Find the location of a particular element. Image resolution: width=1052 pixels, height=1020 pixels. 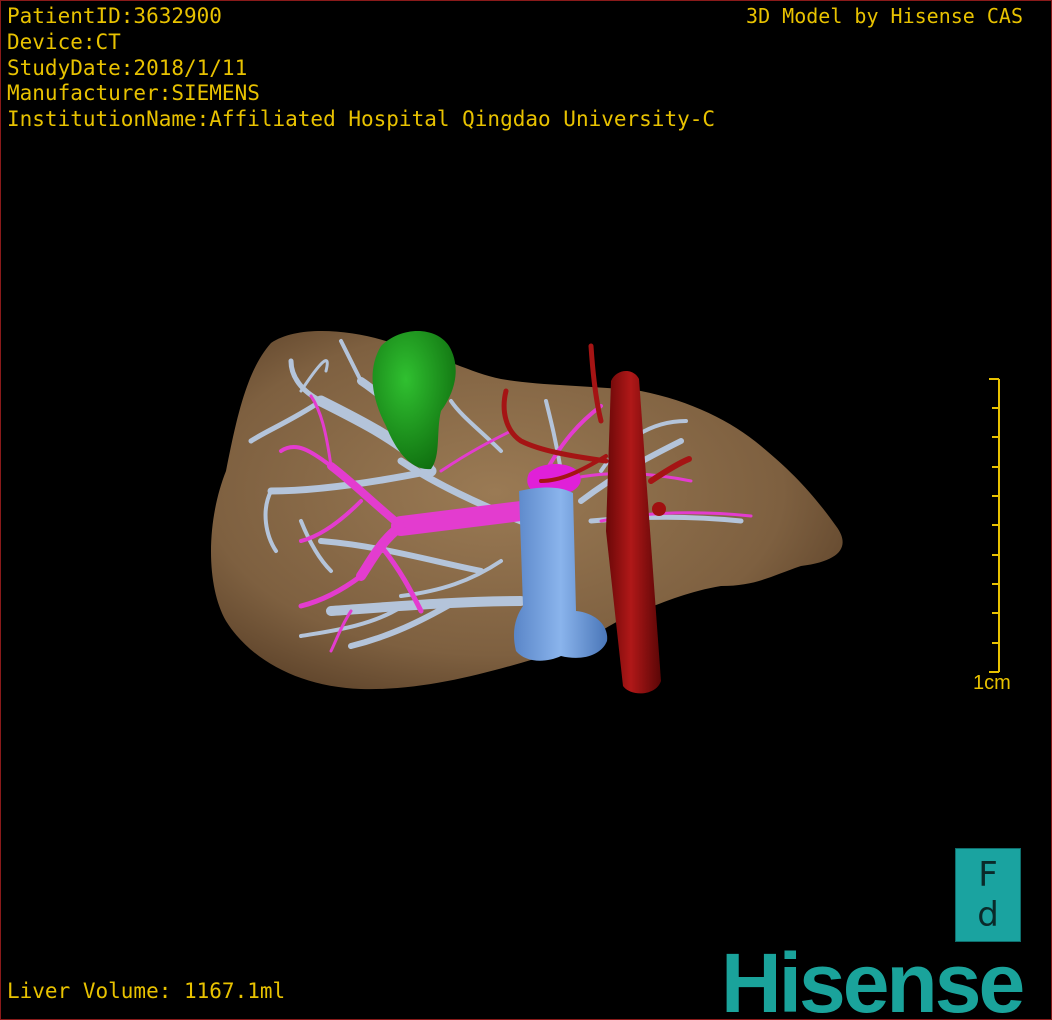

study-date: StudyDate:2018/1/11 is located at coordinates (127, 68).